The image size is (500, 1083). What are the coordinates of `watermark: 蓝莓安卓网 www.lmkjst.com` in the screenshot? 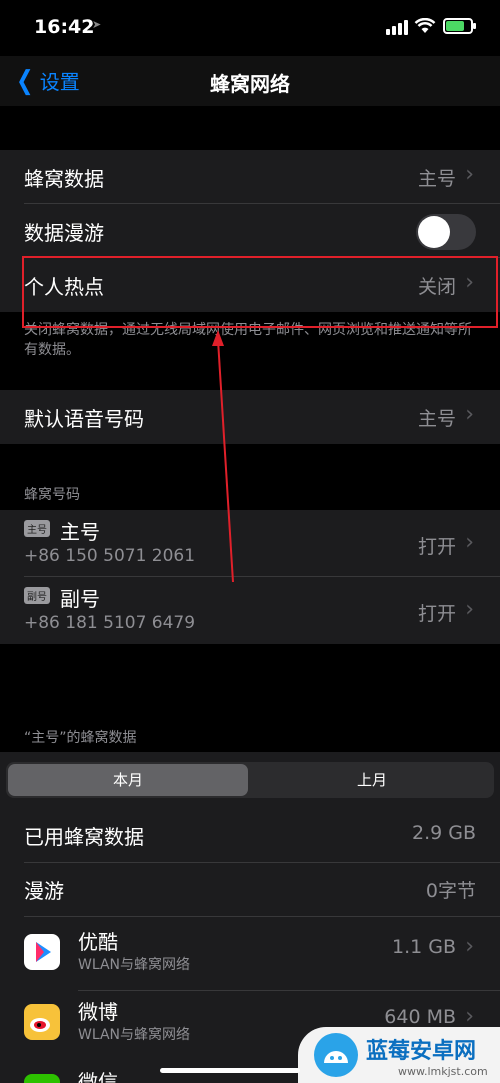 It's located at (399, 1055).